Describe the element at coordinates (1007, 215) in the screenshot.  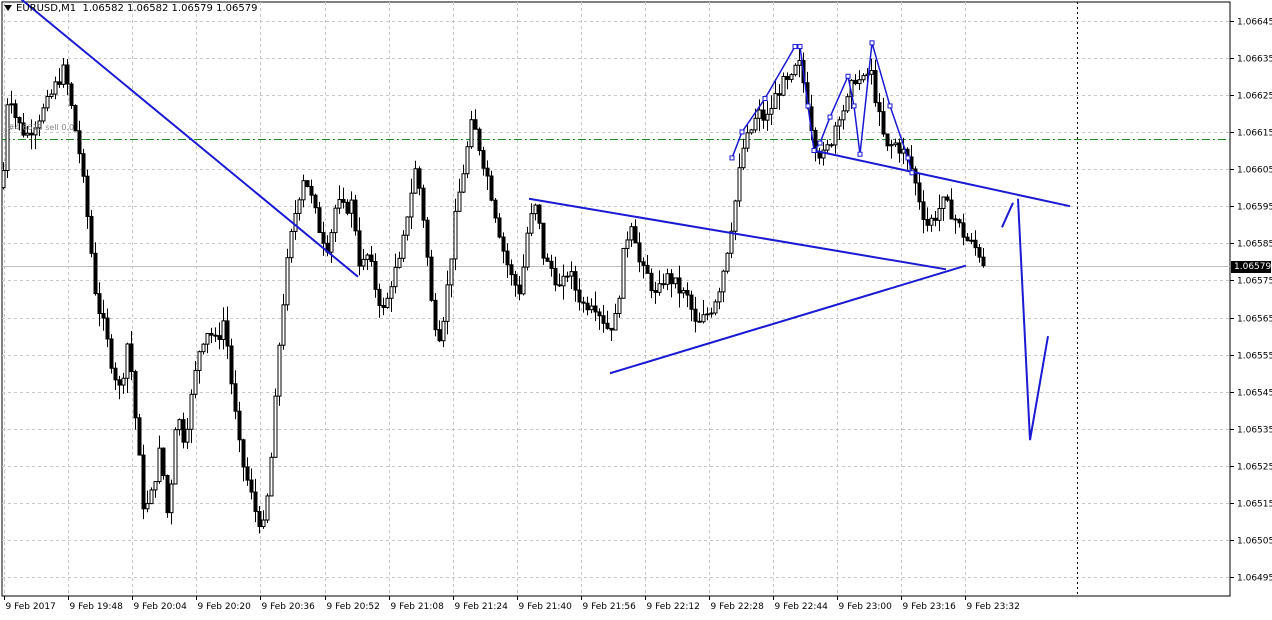
I see `projection-segment` at that location.